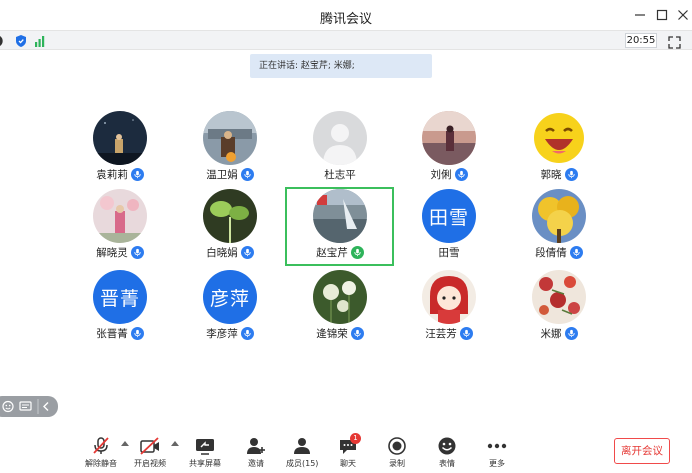 The width and height of the screenshot is (692, 473). What do you see at coordinates (302, 446) in the screenshot?
I see `members-icon` at bounding box center [302, 446].